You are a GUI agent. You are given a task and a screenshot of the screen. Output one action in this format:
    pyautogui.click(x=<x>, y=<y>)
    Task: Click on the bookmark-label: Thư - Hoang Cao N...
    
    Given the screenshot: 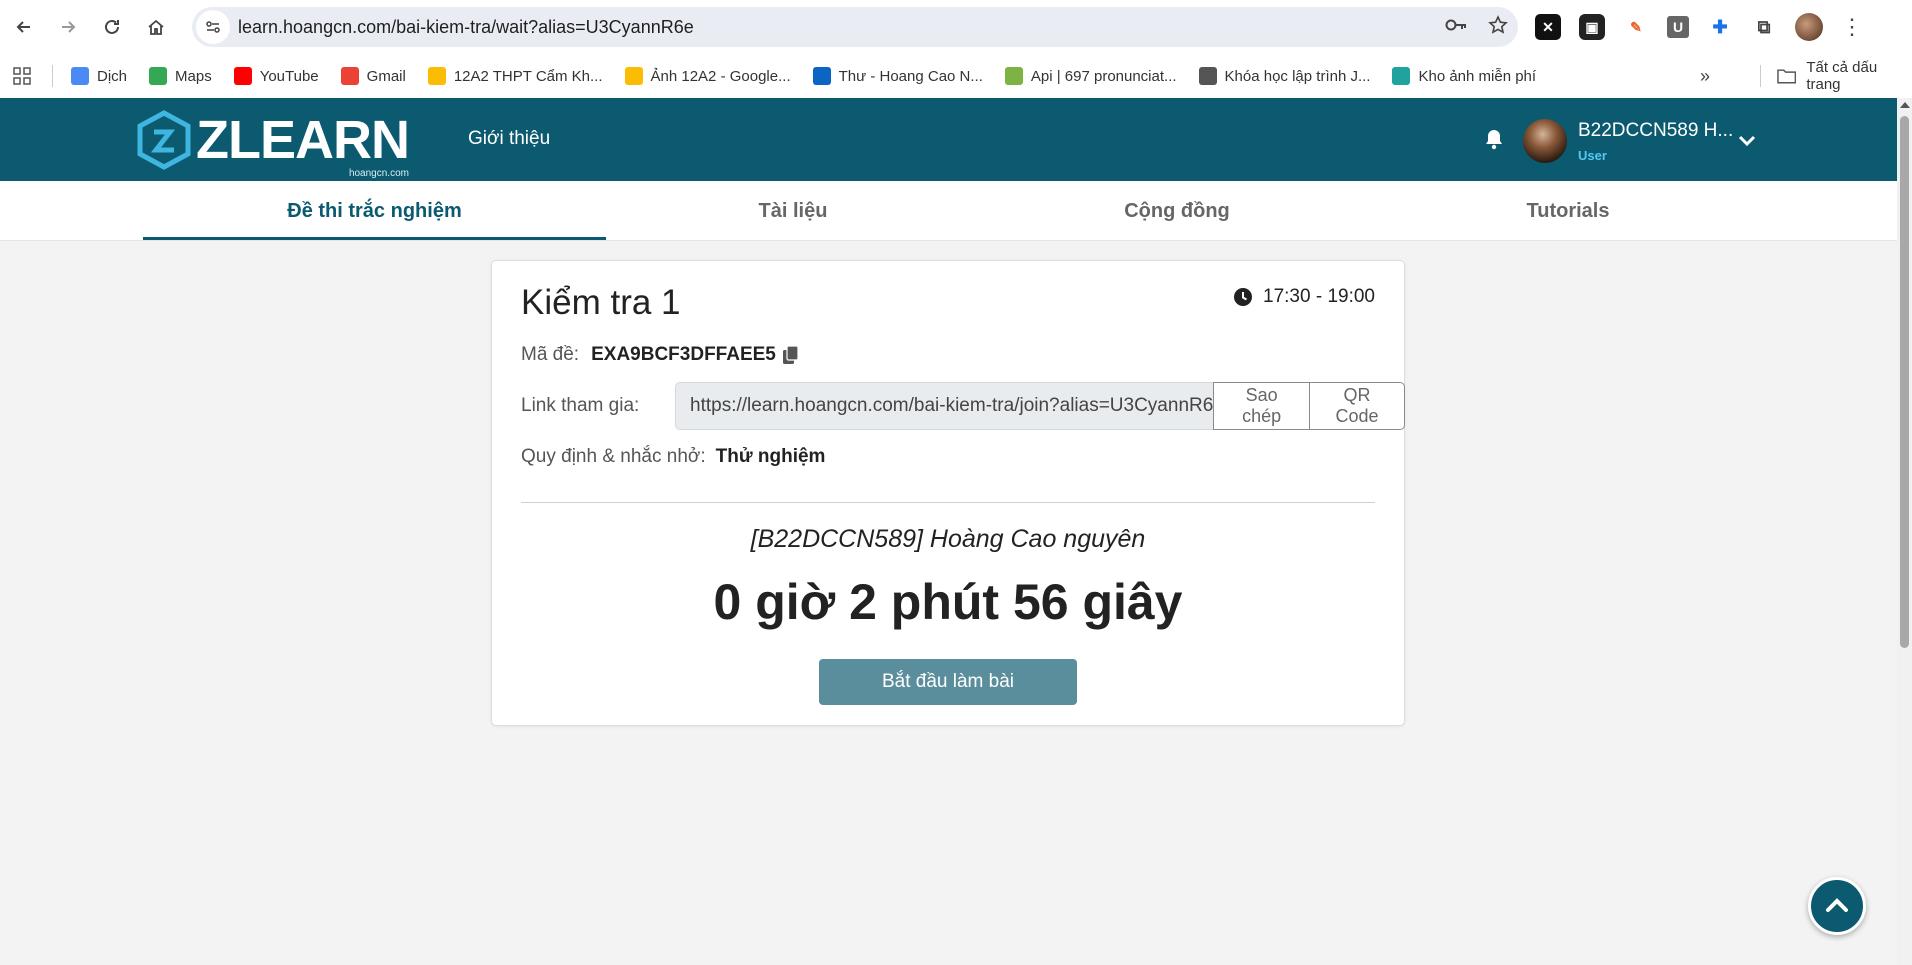 What is the action you would take?
    pyautogui.click(x=910, y=76)
    